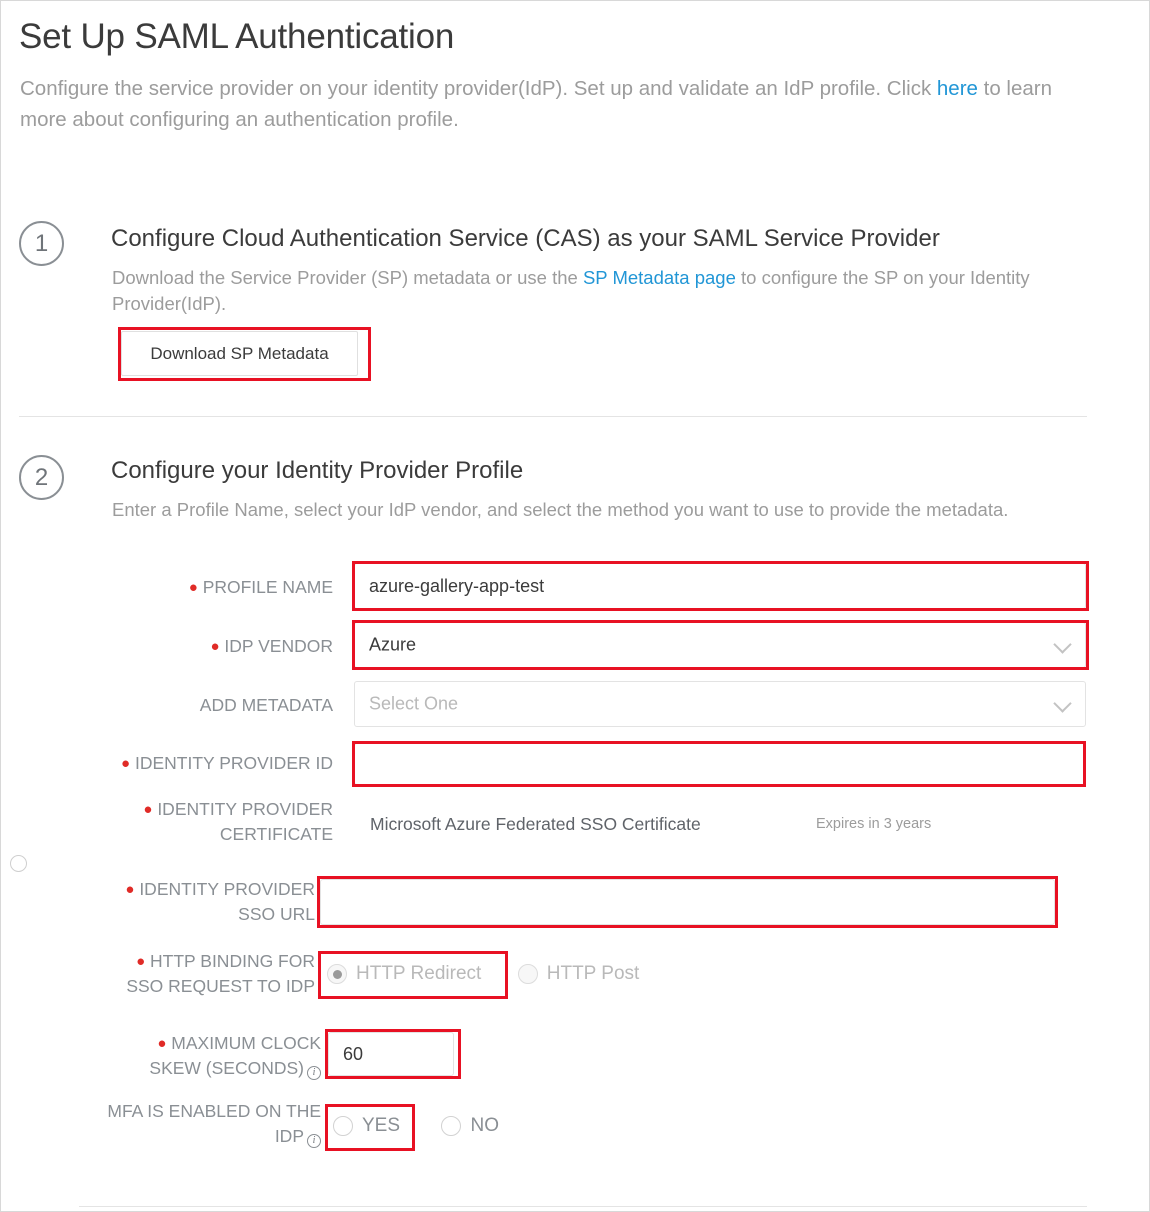  Describe the element at coordinates (201, 1124) in the screenshot. I see `mfa-enabled-label: MFA IS ENABLED ON THE IDP i` at that location.